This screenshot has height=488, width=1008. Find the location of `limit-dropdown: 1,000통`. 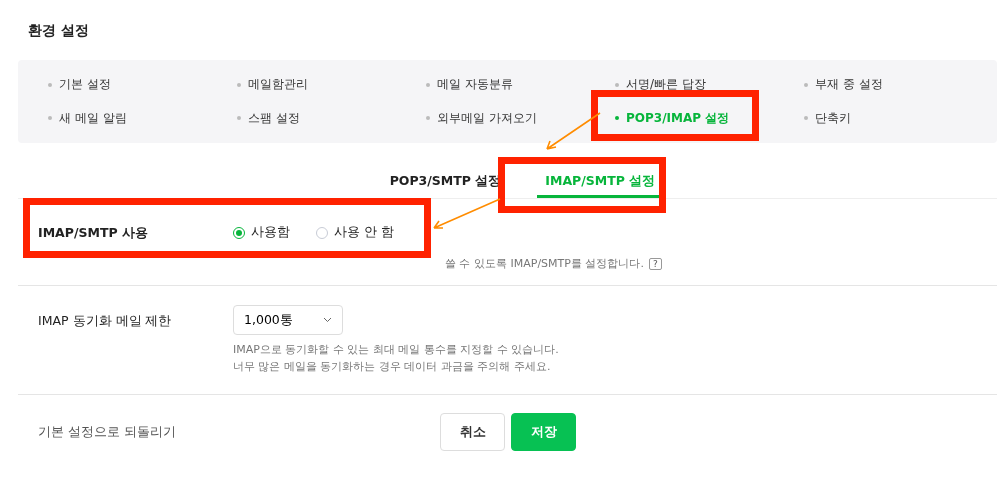

limit-dropdown: 1,000통 is located at coordinates (288, 320).